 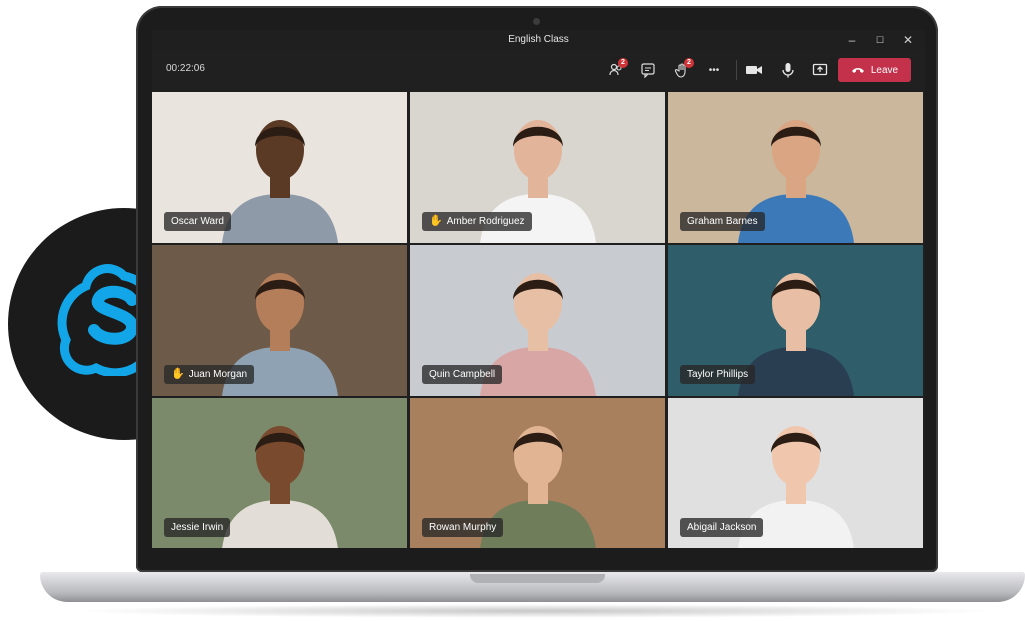 What do you see at coordinates (623, 63) in the screenshot?
I see `participants-badge: 2` at bounding box center [623, 63].